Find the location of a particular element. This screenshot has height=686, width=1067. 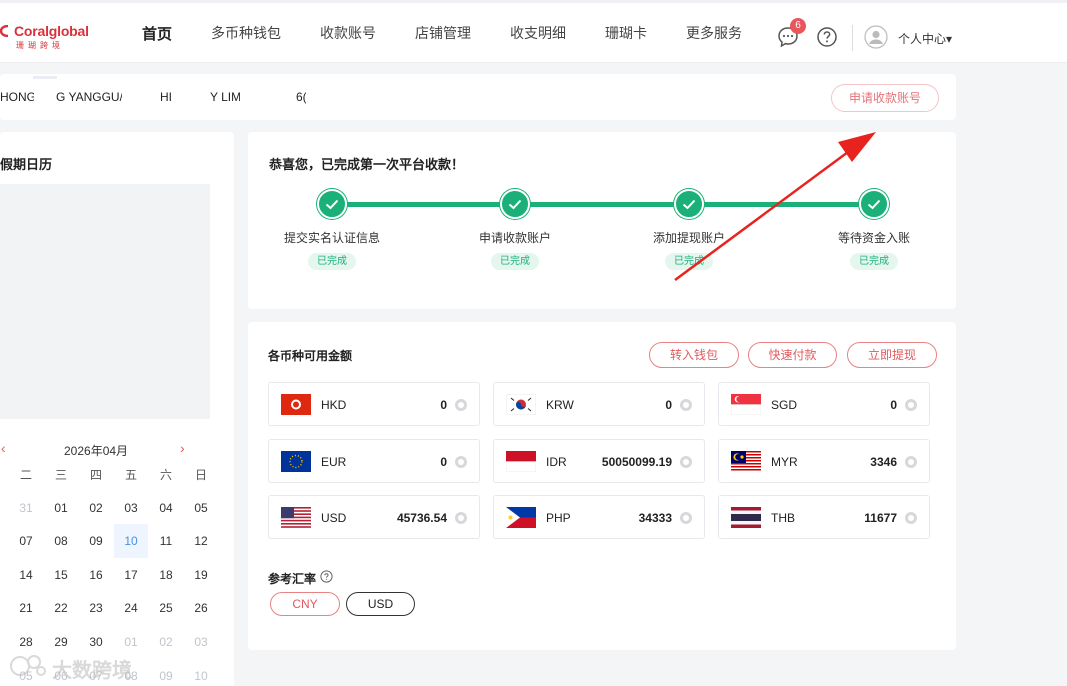

nav-more: 更多服务 is located at coordinates (714, 33).